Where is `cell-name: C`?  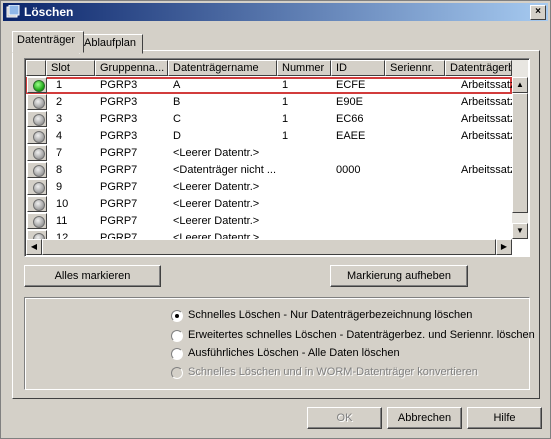 cell-name: C is located at coordinates (177, 119).